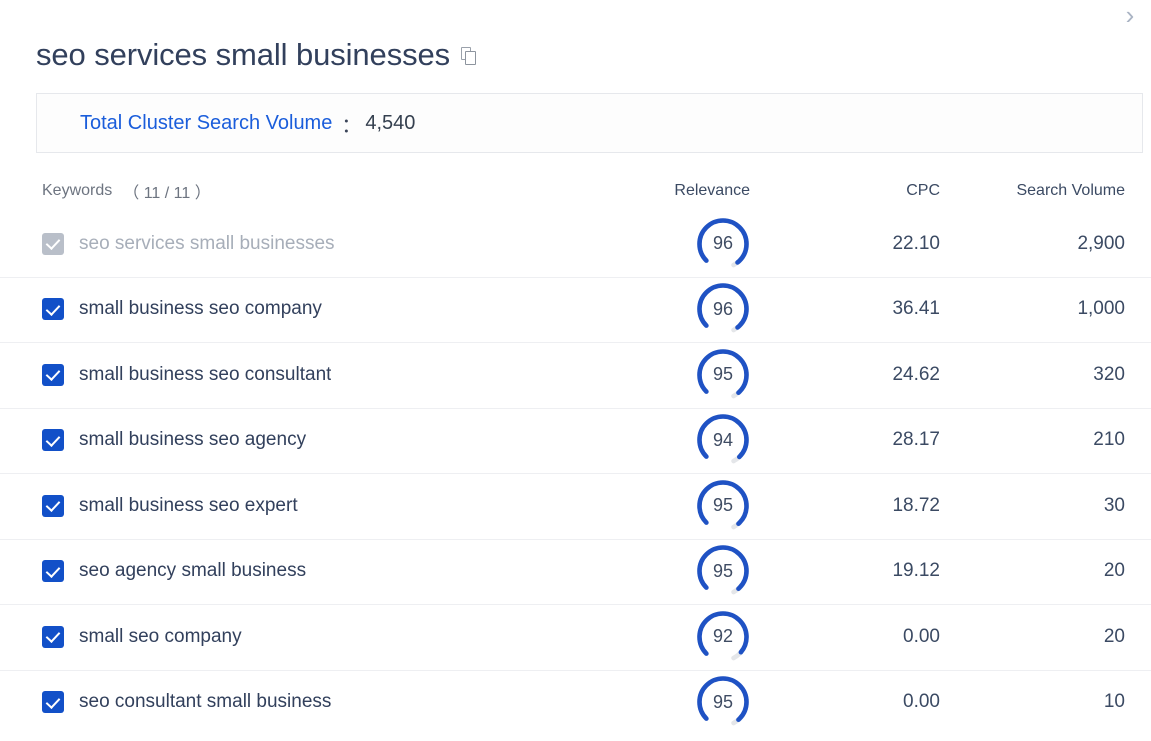 The image size is (1151, 741). I want to click on relevance-gauge: 94, so click(723, 440).